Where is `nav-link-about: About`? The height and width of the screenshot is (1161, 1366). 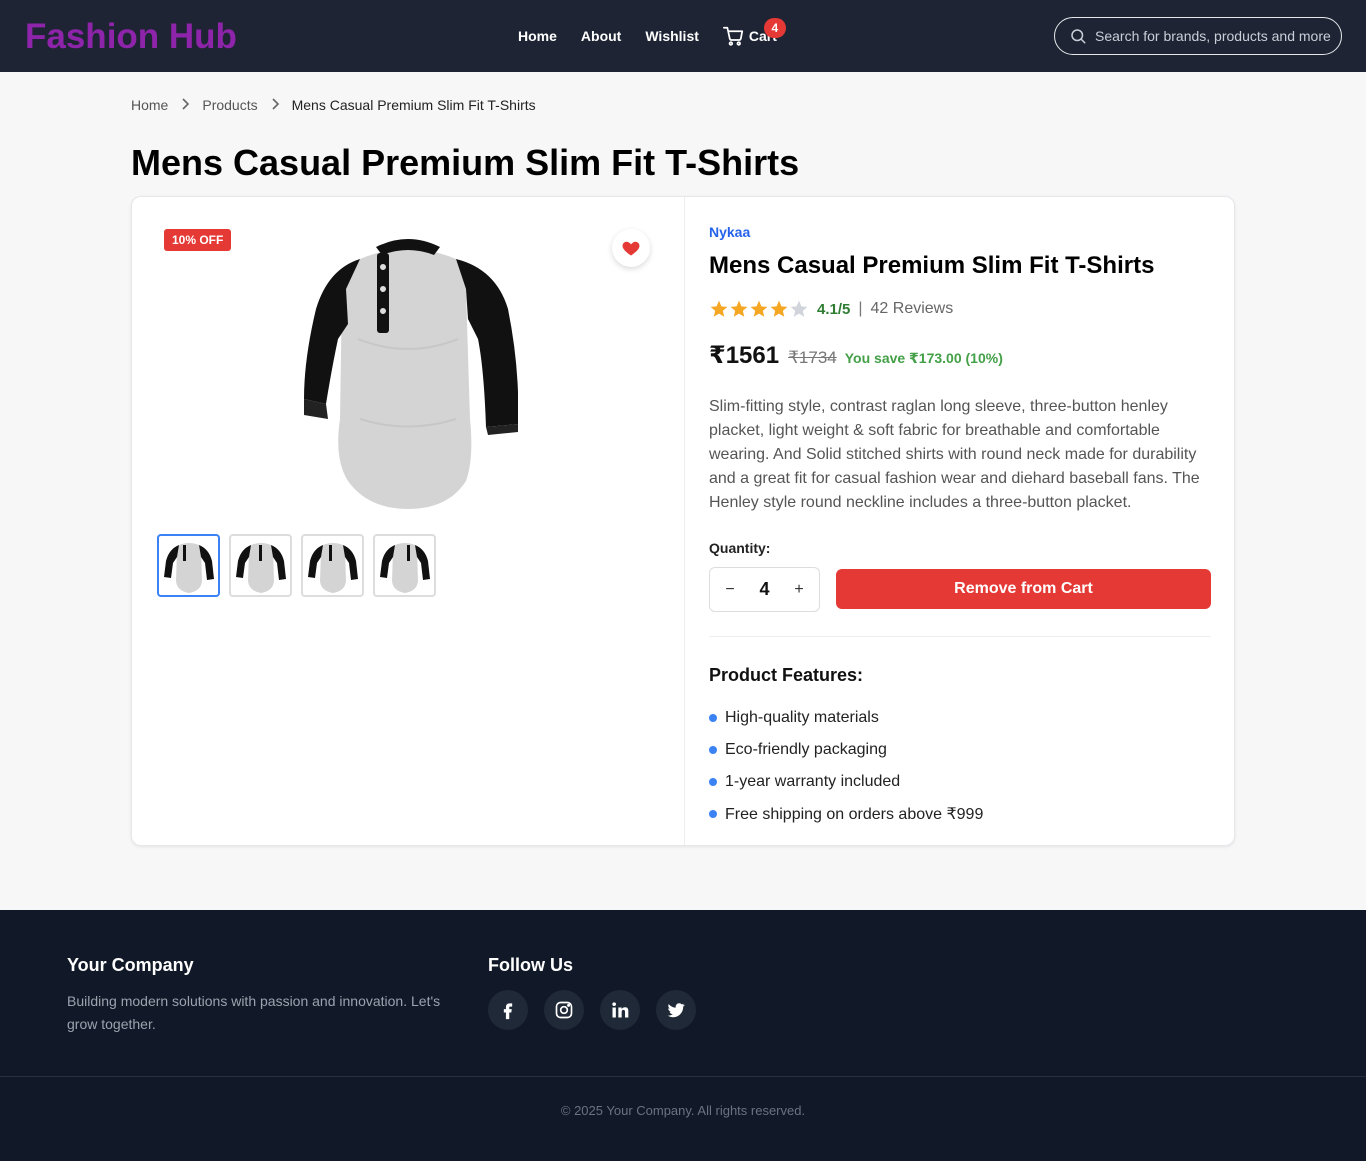
nav-link-about: About is located at coordinates (601, 36).